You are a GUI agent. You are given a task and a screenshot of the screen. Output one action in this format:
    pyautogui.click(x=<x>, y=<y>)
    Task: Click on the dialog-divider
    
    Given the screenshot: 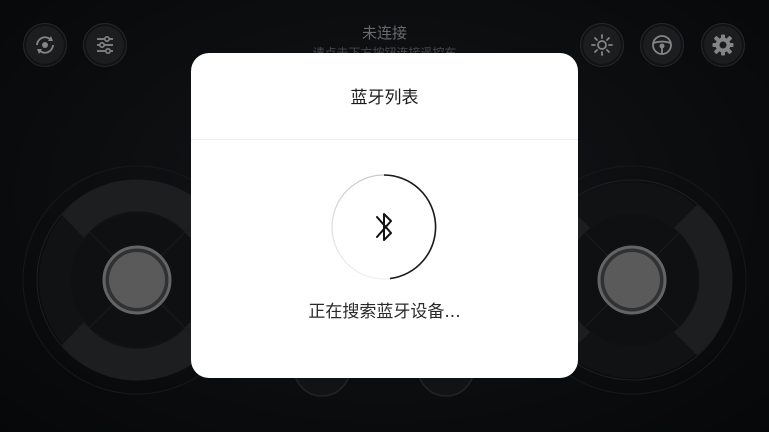 What is the action you would take?
    pyautogui.click(x=384, y=139)
    